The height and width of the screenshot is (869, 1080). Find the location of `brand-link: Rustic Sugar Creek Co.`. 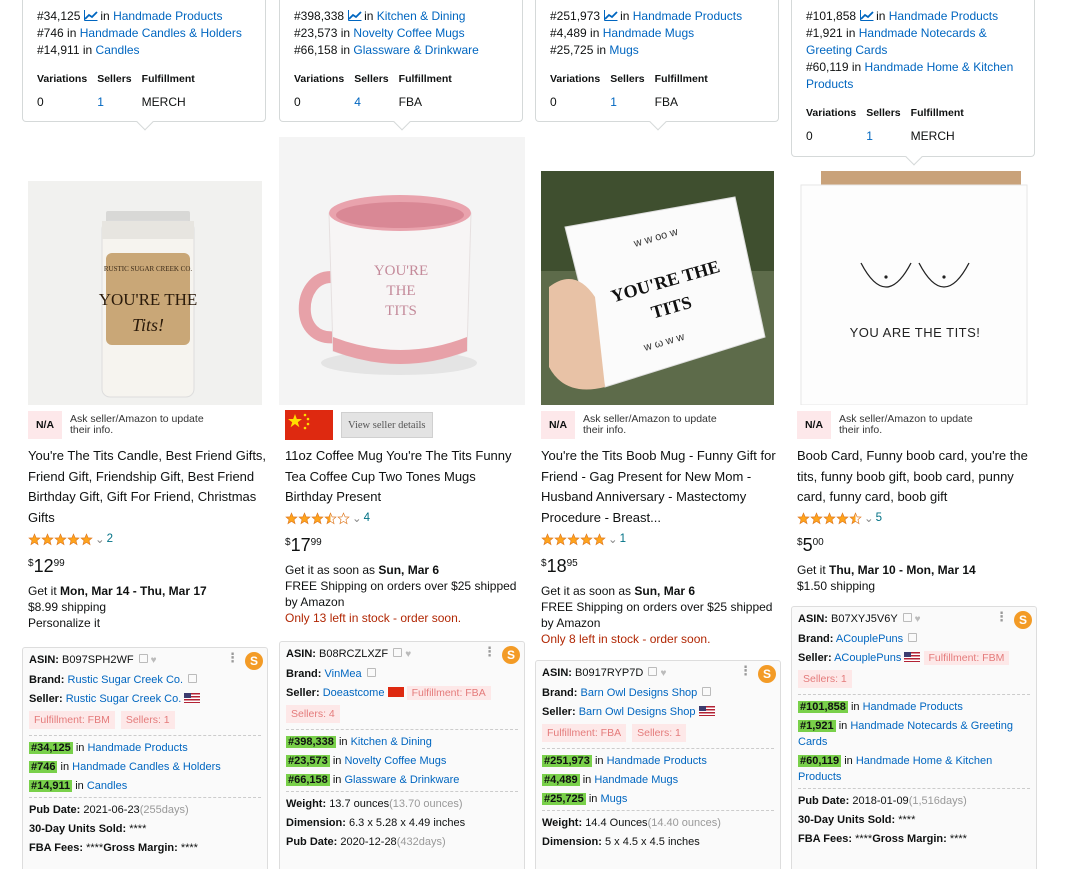

brand-link: Rustic Sugar Creek Co. is located at coordinates (126, 680).